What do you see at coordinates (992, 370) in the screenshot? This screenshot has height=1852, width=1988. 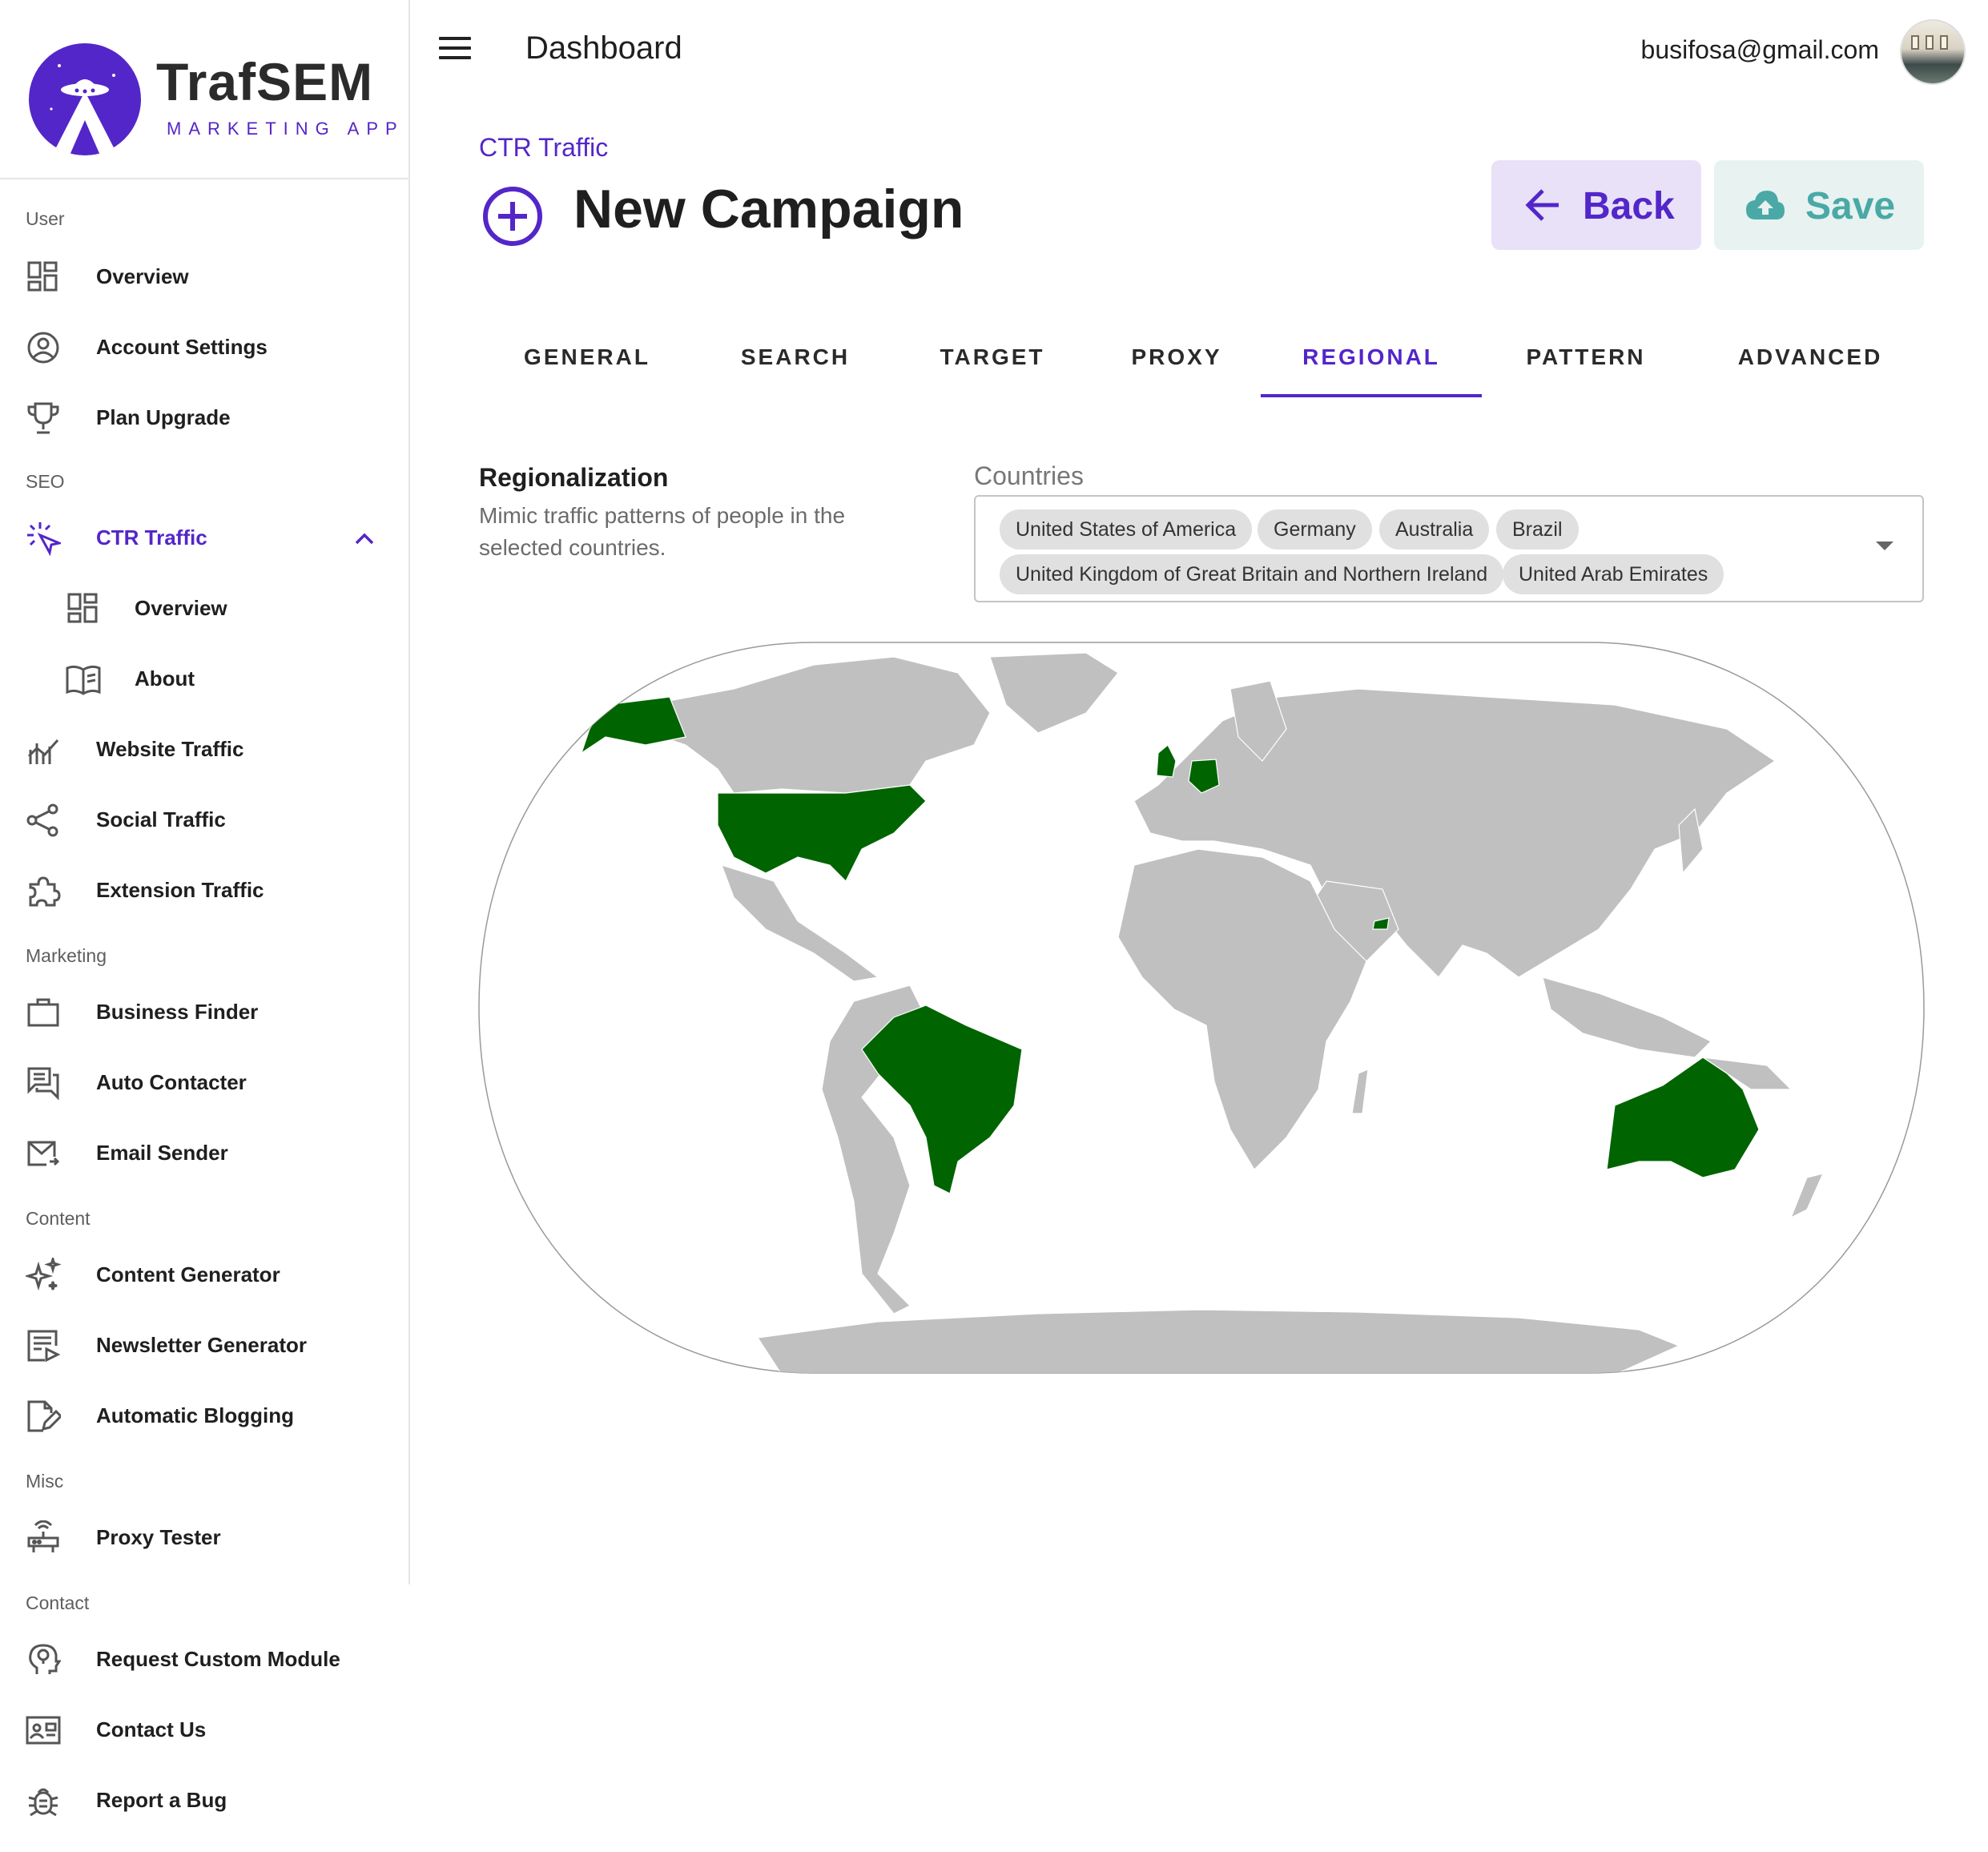 I see `tab-target: TARGET` at bounding box center [992, 370].